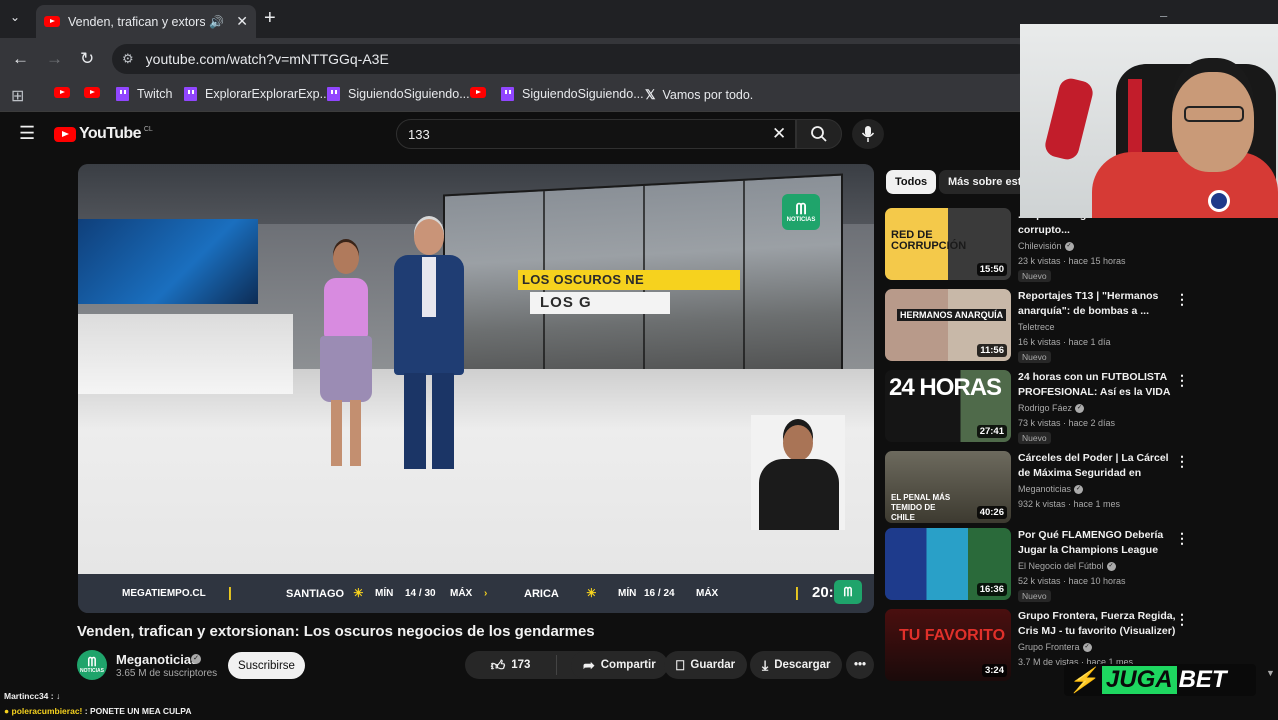 The image size is (1278, 720). Describe the element at coordinates (952, 635) in the screenshot. I see `thumbnail-text: TU FAVORITO` at that location.